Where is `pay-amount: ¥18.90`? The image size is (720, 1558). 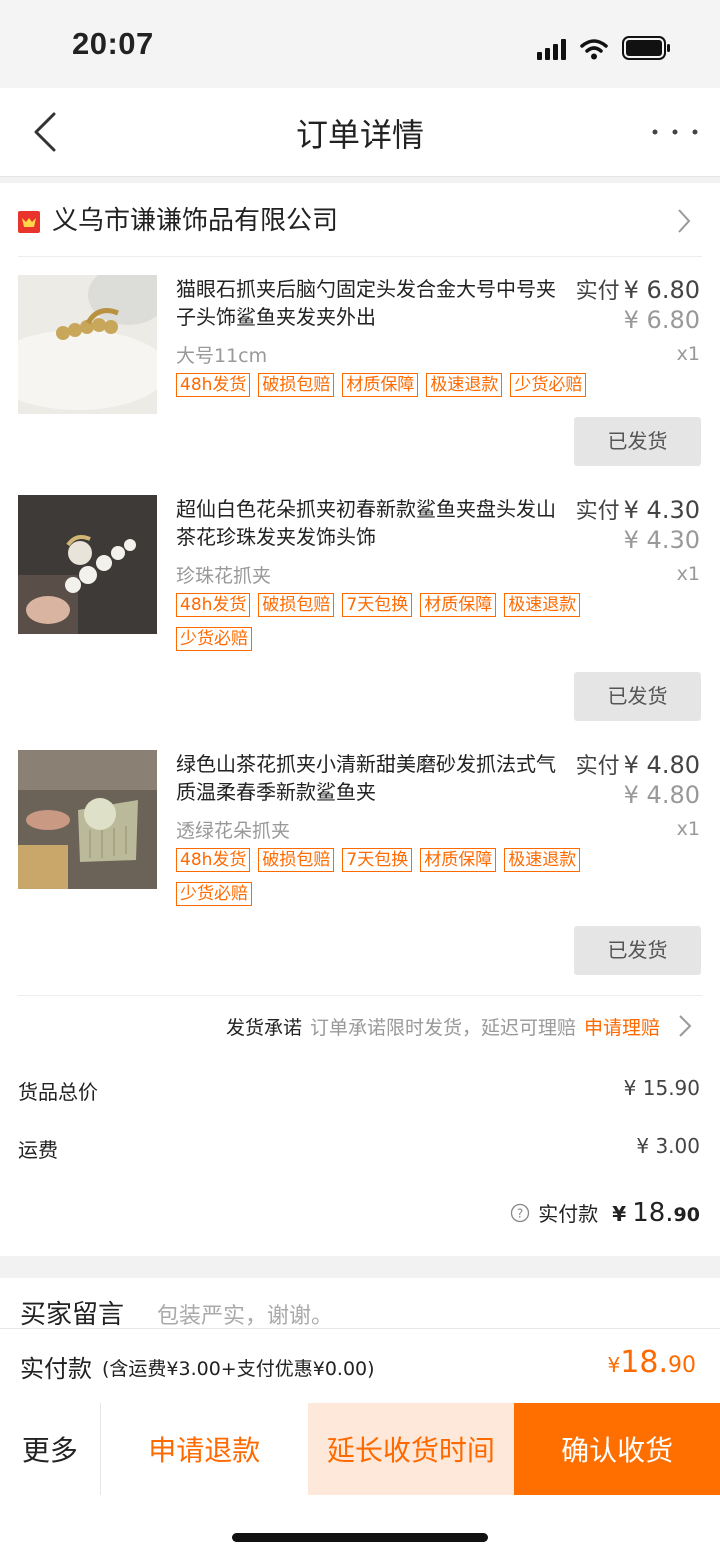
pay-amount: ¥18.90 is located at coordinates (652, 1362).